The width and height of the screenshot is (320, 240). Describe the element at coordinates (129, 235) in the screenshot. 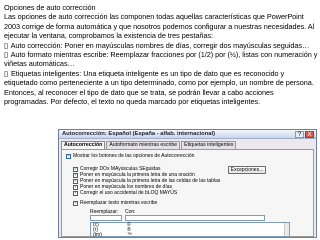

I see `list-item-value: ™` at that location.